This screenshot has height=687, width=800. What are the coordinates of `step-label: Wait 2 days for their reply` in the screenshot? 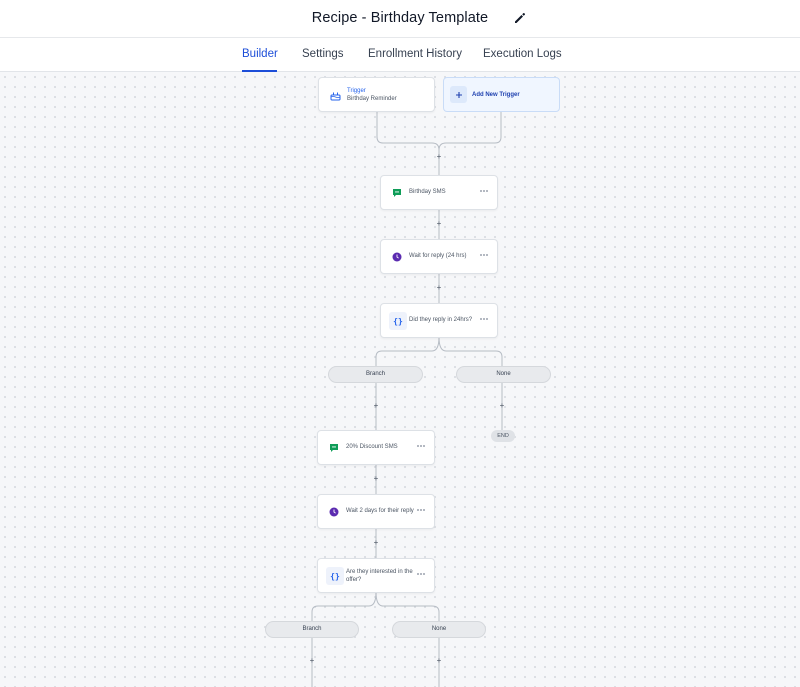 It's located at (380, 511).